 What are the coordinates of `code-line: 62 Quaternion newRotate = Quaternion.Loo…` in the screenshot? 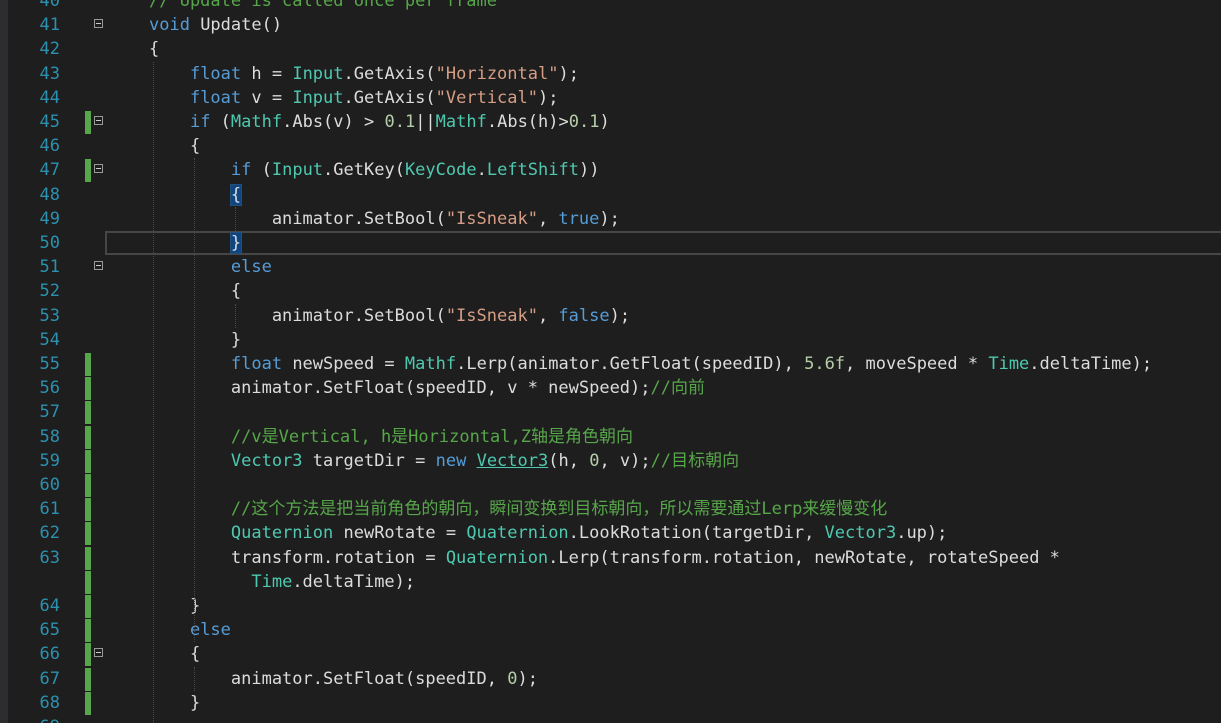 It's located at (610, 533).